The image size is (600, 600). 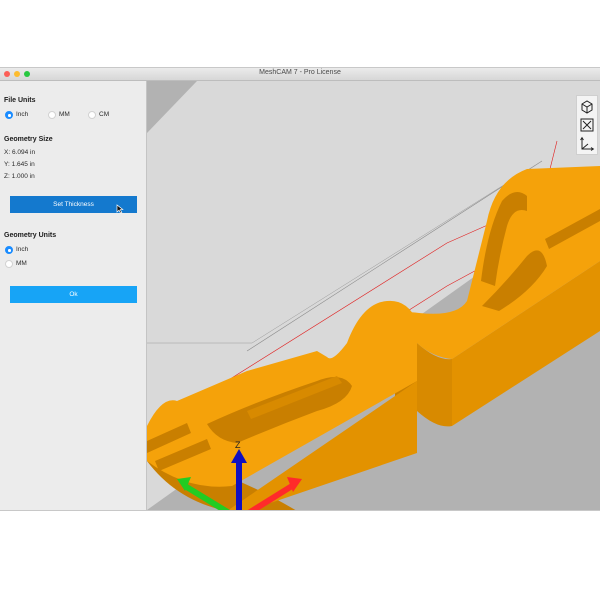 I want to click on file-units-inch-label: Inch, so click(x=22, y=114).